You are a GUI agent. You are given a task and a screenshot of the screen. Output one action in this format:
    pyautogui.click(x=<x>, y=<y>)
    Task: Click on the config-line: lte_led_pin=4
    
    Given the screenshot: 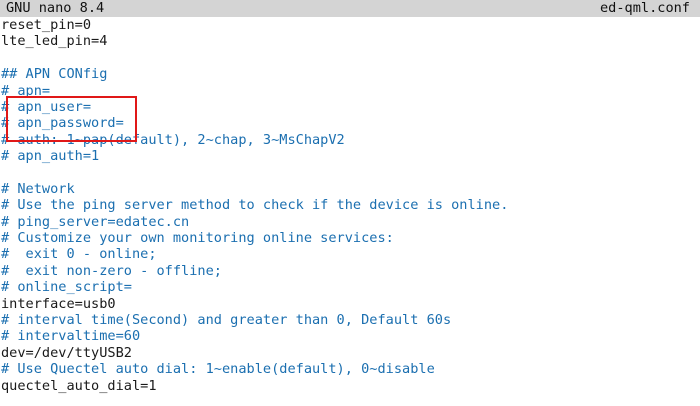 What is the action you would take?
    pyautogui.click(x=350, y=41)
    